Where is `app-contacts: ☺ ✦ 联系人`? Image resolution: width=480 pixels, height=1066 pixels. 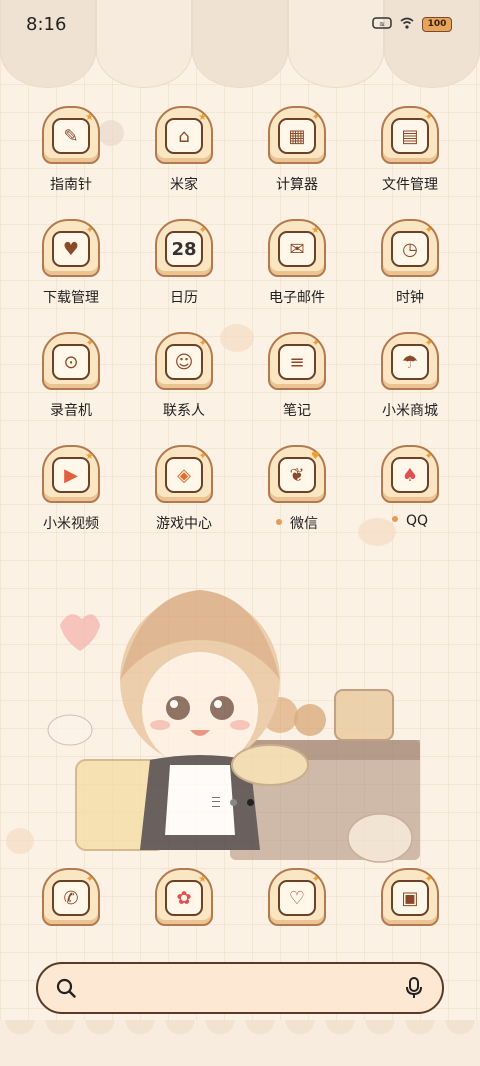
app-contacts: ☺ ✦ 联系人 is located at coordinates (184, 373).